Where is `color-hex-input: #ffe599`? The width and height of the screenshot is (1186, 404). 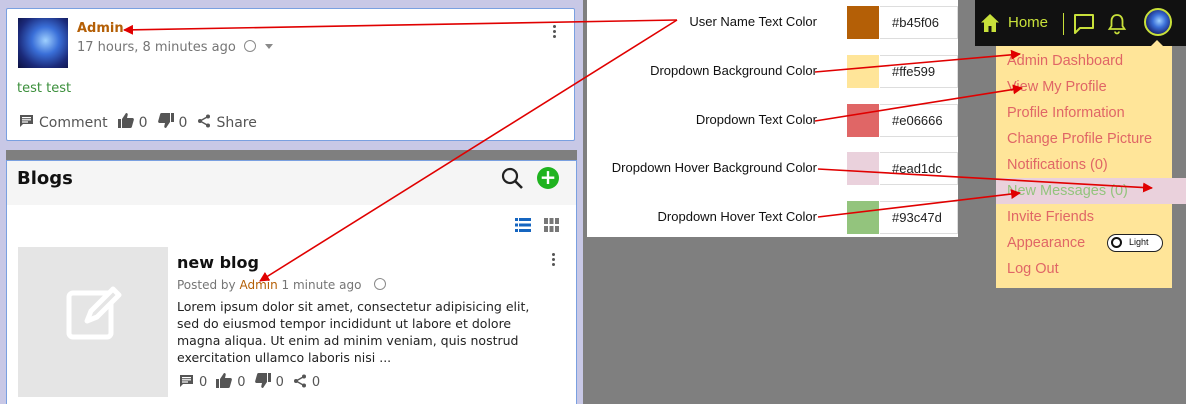
color-hex-input: #ffe599 is located at coordinates (919, 71).